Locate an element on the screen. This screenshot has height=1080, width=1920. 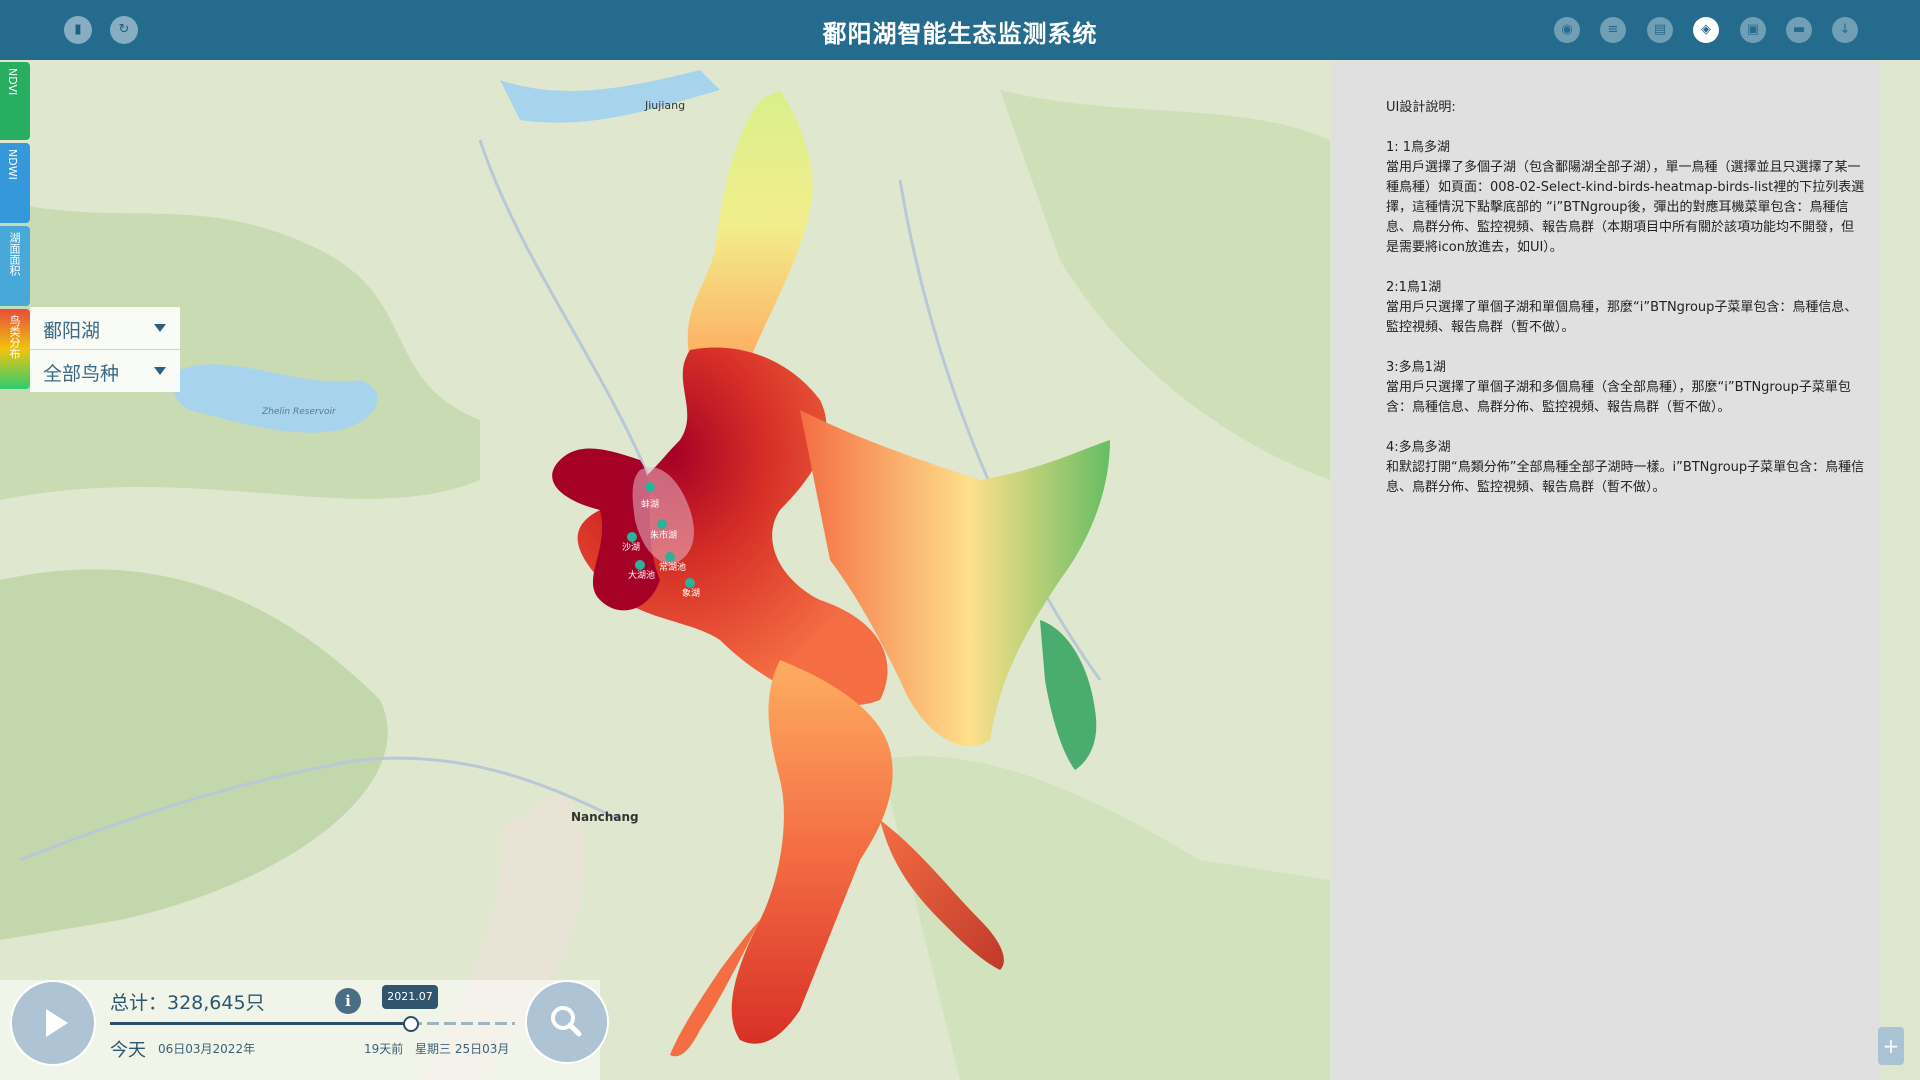
report-icon: ▤ is located at coordinates (1660, 30).